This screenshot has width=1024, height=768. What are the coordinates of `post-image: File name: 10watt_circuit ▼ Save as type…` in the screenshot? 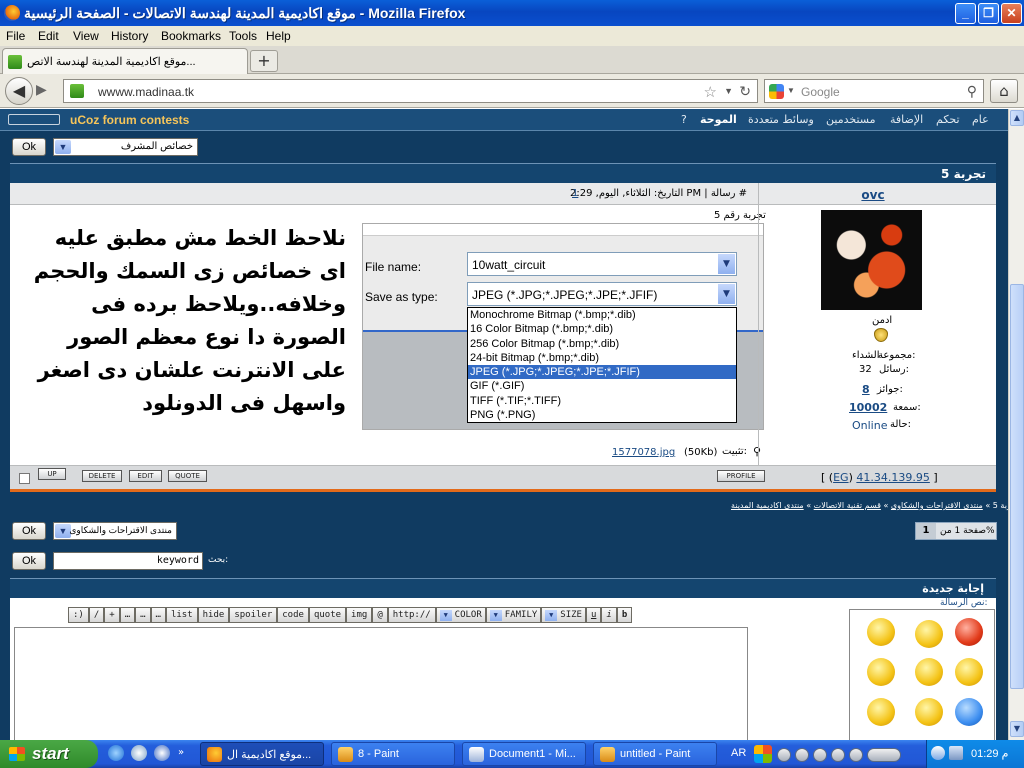 It's located at (563, 326).